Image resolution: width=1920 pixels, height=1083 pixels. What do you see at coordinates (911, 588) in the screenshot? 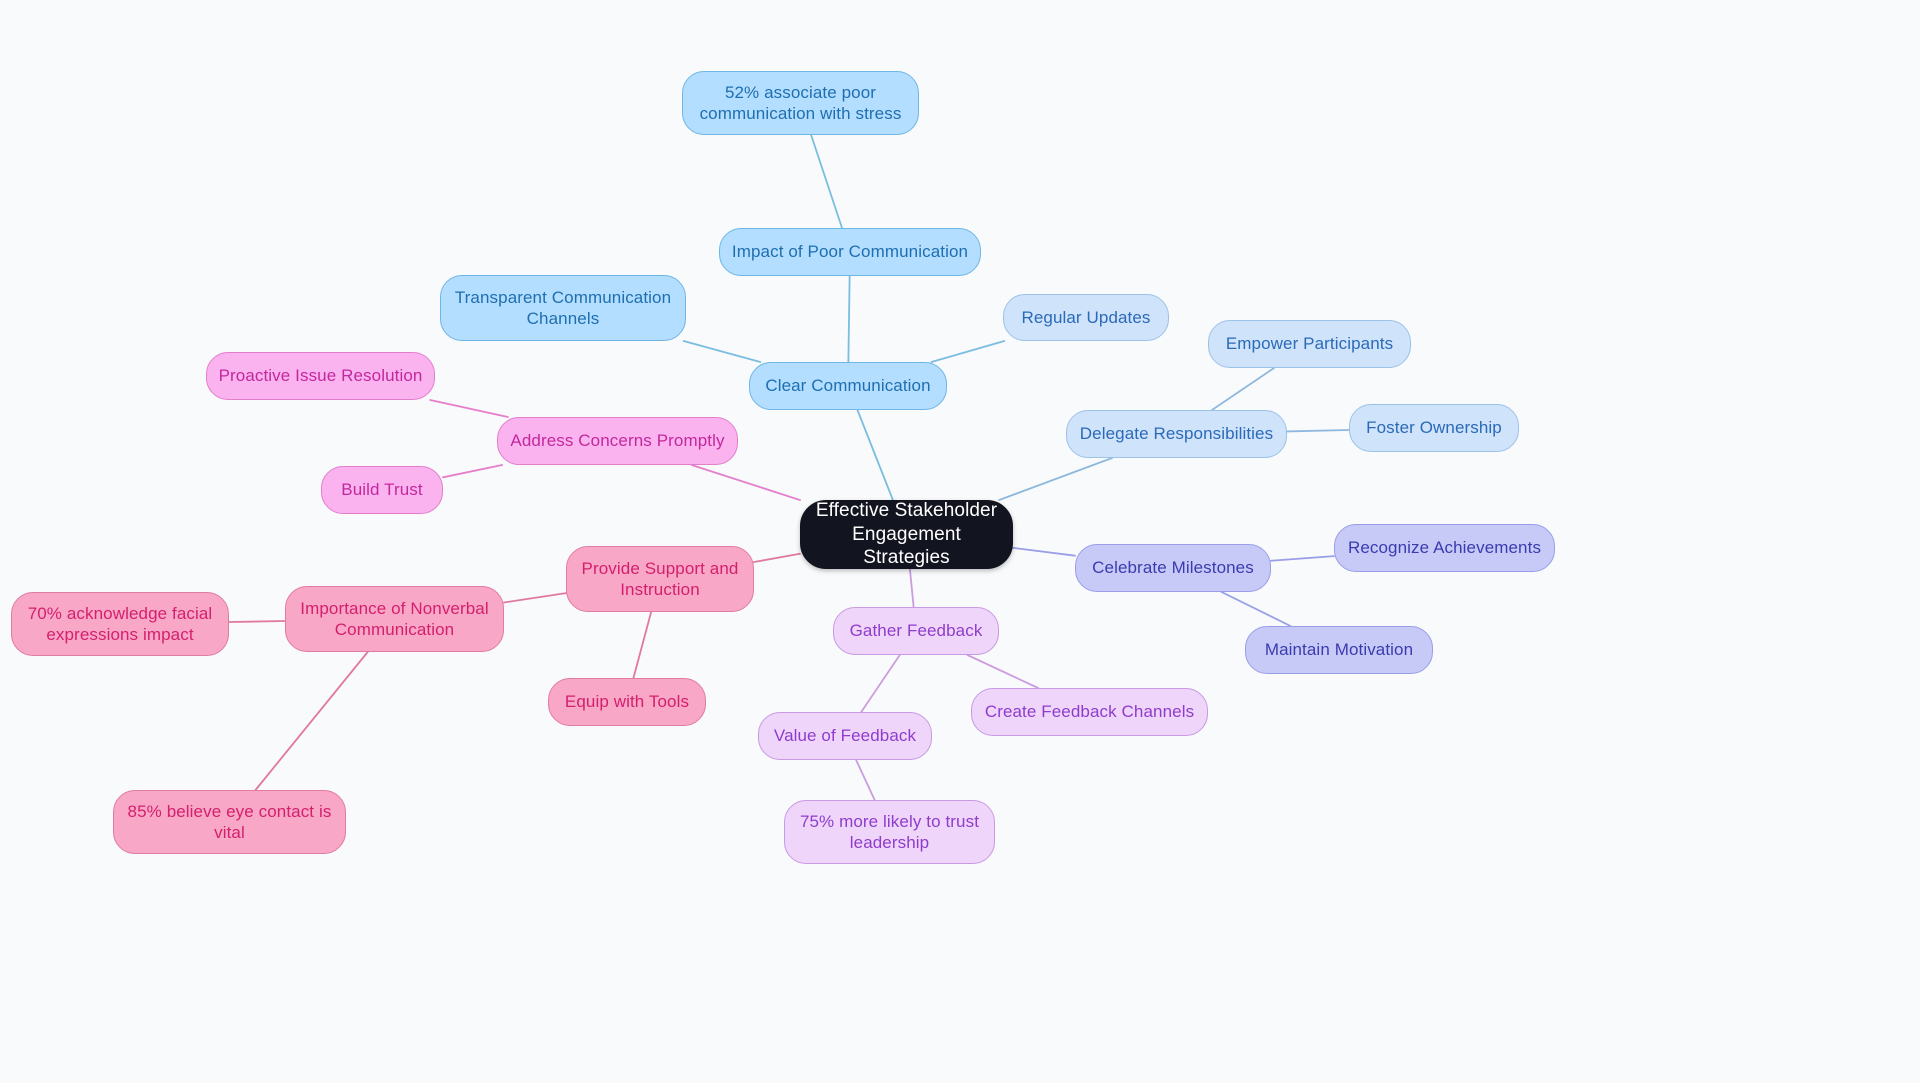
I see `mindmap-edge-root--gather-feedback` at bounding box center [911, 588].